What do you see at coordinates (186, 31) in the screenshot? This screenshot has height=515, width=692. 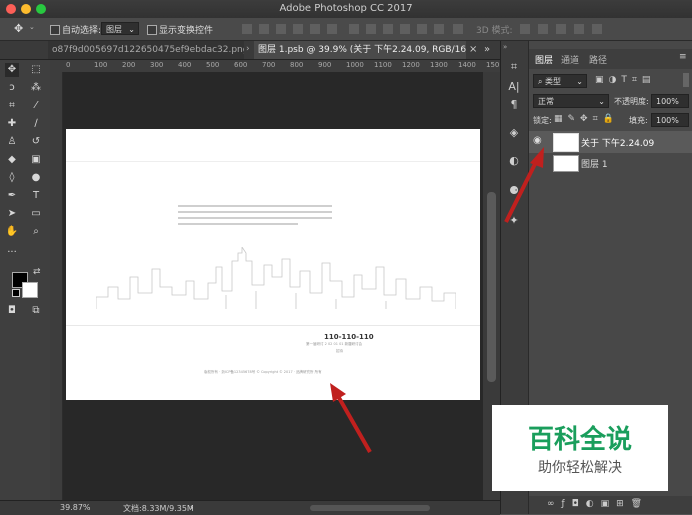 I see `show-transform-label: 显示变换控件` at bounding box center [186, 31].